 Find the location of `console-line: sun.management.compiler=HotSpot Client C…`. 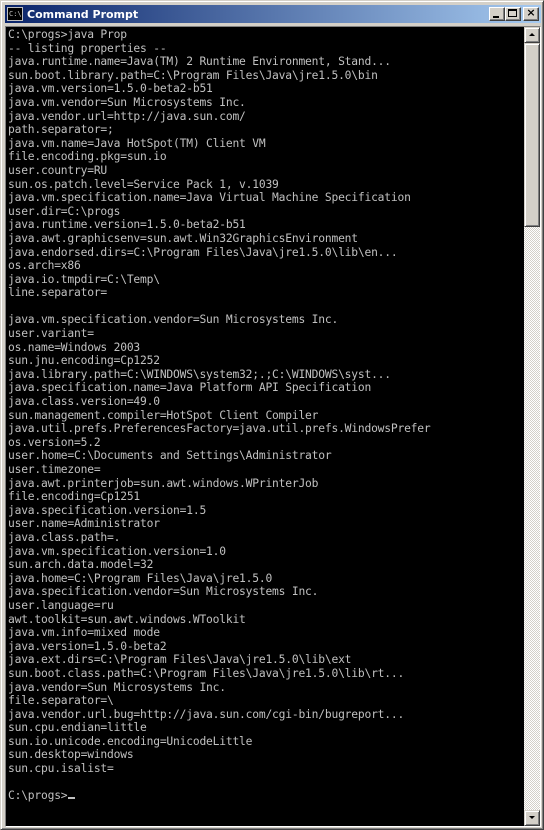

console-line: sun.management.compiler=HotSpot Client C… is located at coordinates (163, 415).